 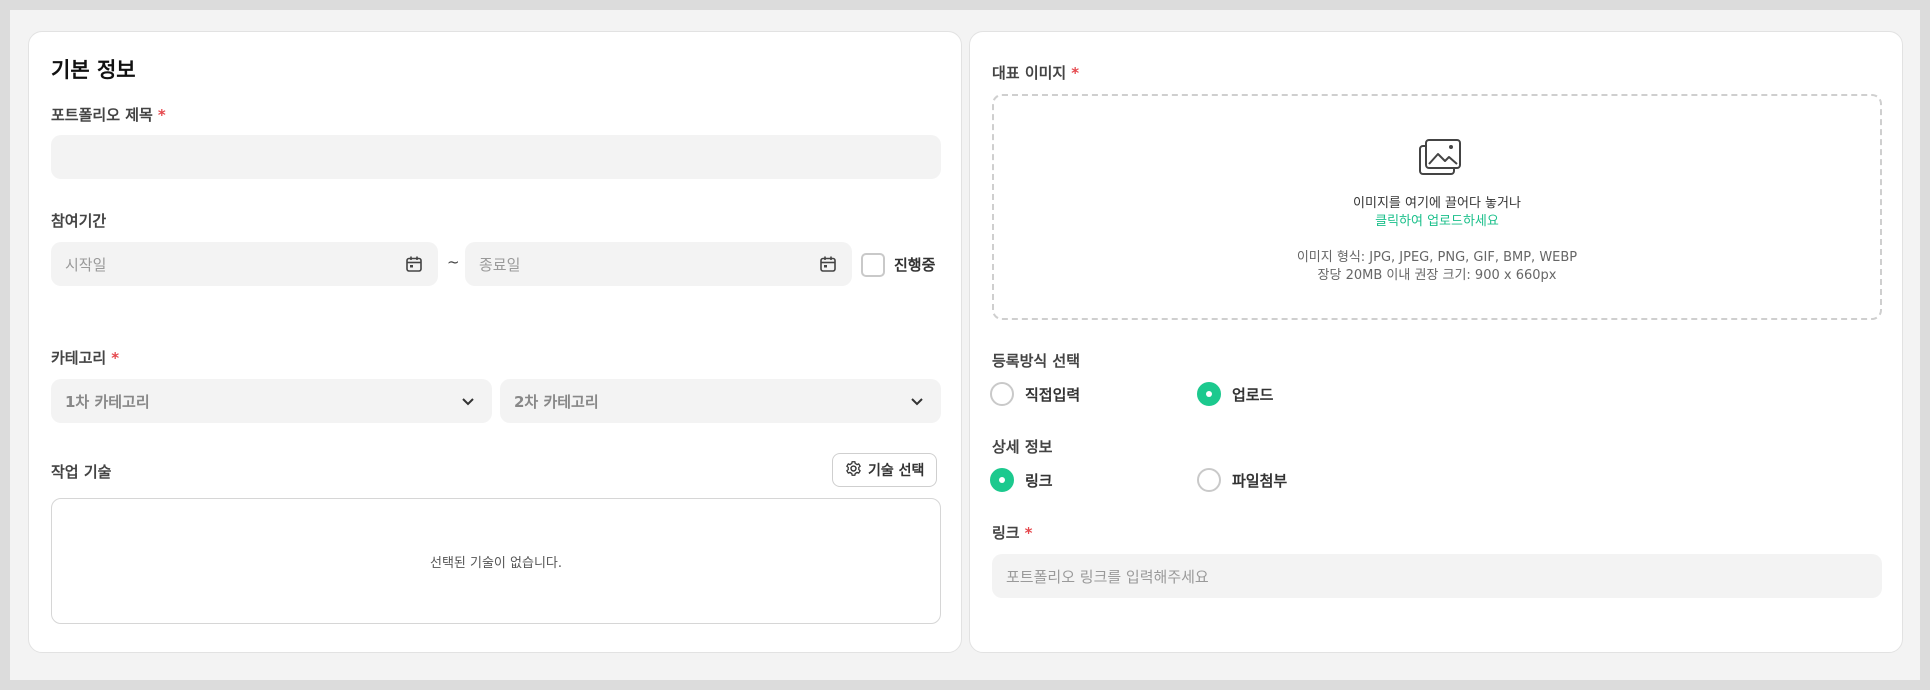 What do you see at coordinates (500, 264) in the screenshot?
I see `end-date-placeholder: 종료일` at bounding box center [500, 264].